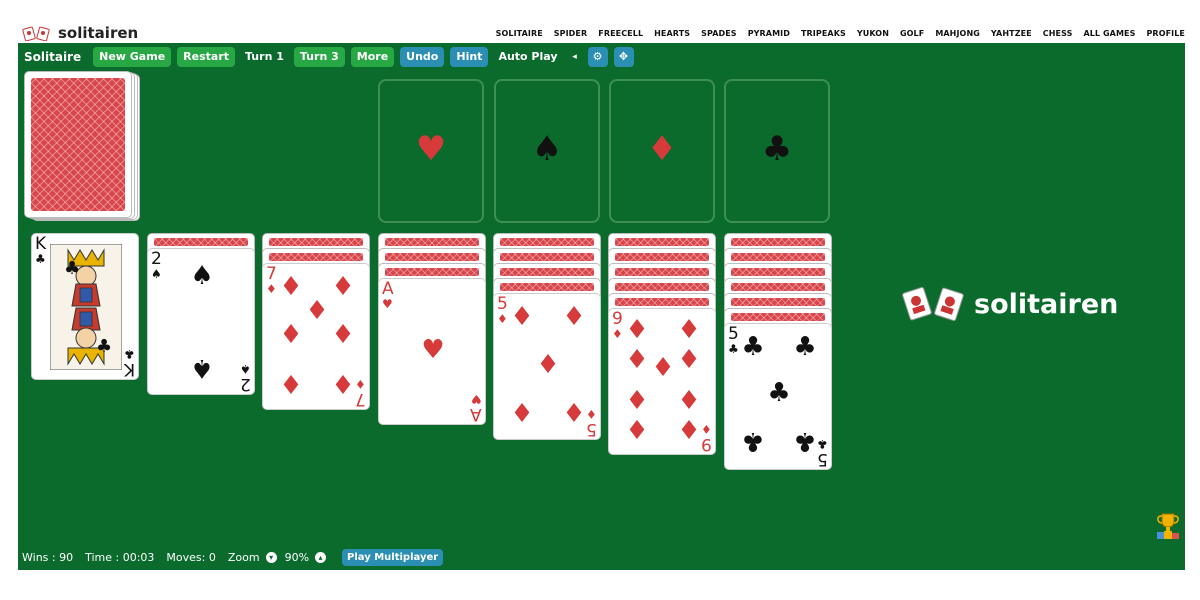 The image size is (1200, 600). What do you see at coordinates (547, 366) in the screenshot?
I see `card-5-diamonds: 5 ♦ ♦ ♦ ♦ ♦ ♦ 5 ♦` at bounding box center [547, 366].